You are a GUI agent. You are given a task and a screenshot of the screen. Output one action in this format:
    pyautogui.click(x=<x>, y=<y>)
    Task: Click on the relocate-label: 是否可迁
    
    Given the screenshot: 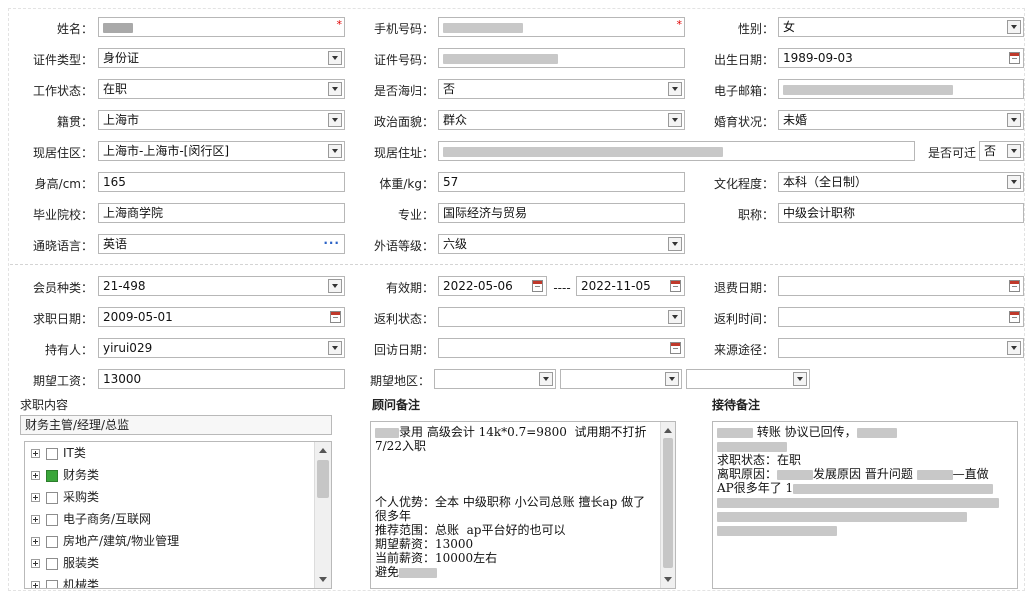 What is the action you would take?
    pyautogui.click(x=951, y=153)
    